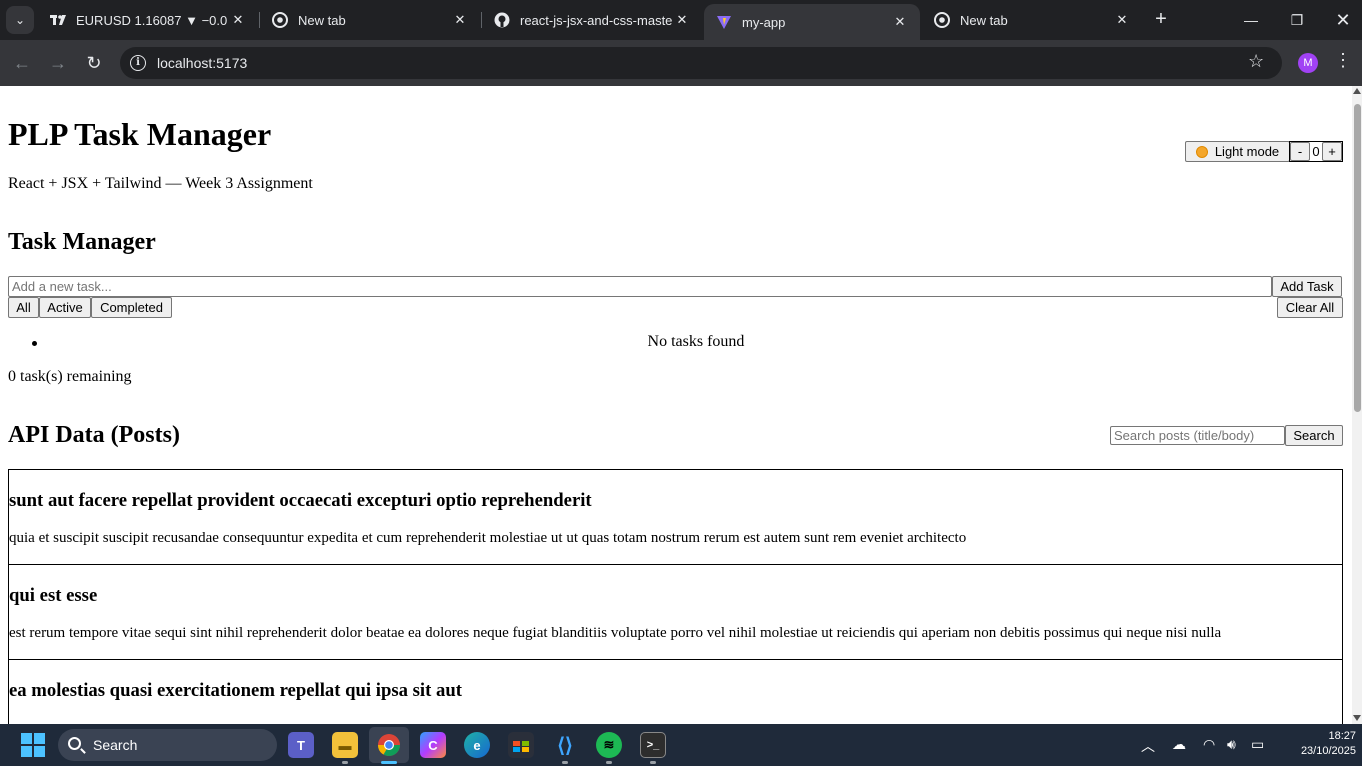 The image size is (1362, 766). I want to click on profile-avatar: M, so click(1308, 63).